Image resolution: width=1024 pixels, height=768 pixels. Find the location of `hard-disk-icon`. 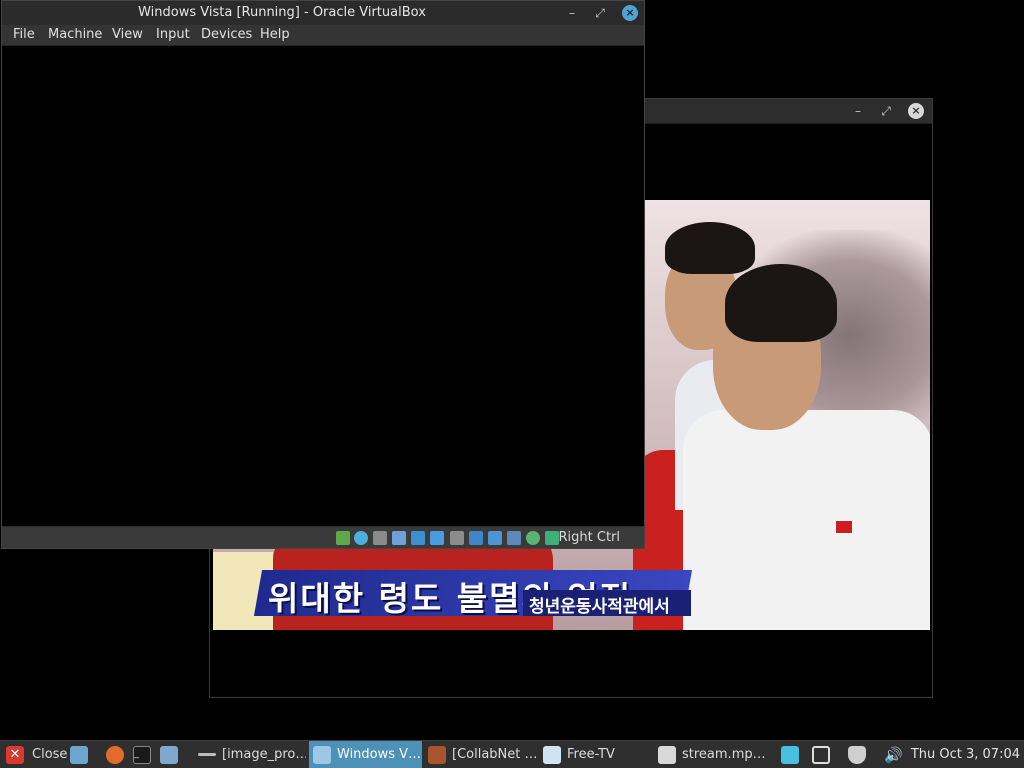

hard-disk-icon is located at coordinates (343, 538).